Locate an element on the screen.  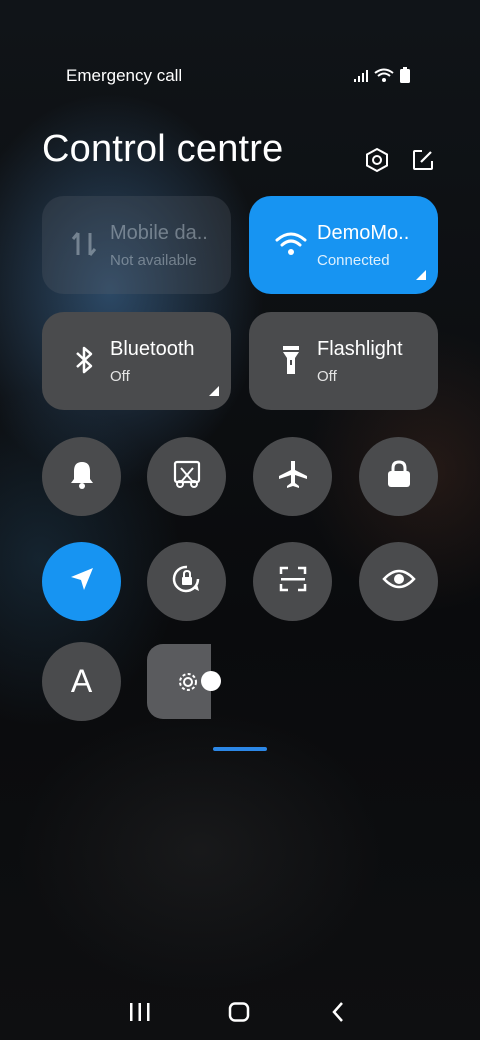
toggle-scanner is located at coordinates (292, 581).